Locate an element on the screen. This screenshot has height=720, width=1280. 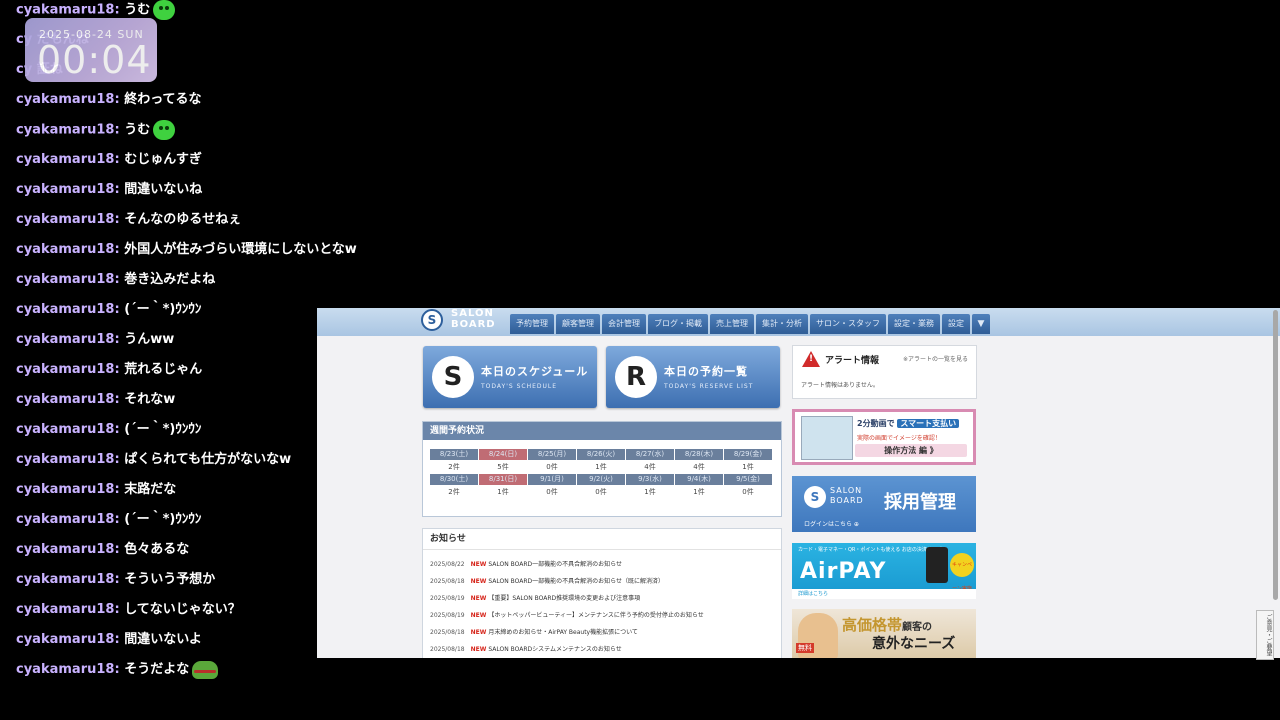
video-banner-button: 操作方法 編 》 is located at coordinates (911, 450).